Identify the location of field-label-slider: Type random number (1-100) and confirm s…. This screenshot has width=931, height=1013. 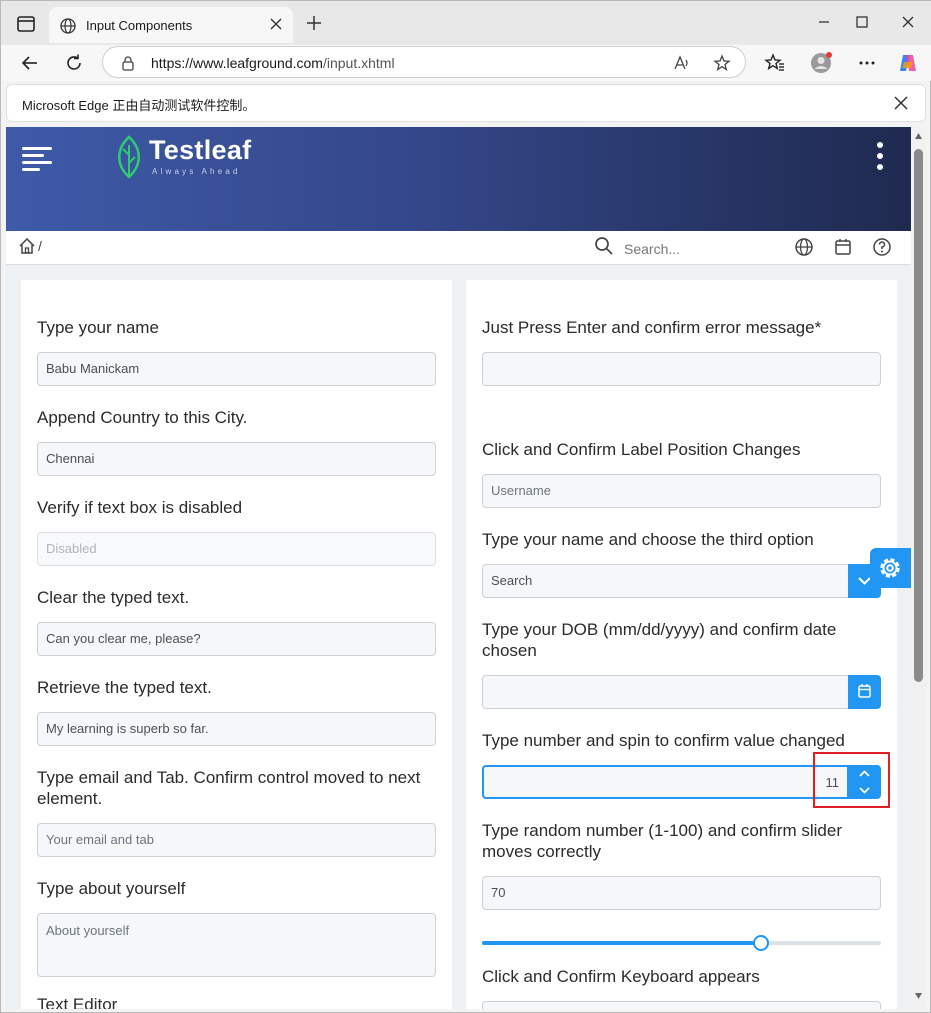
(662, 841).